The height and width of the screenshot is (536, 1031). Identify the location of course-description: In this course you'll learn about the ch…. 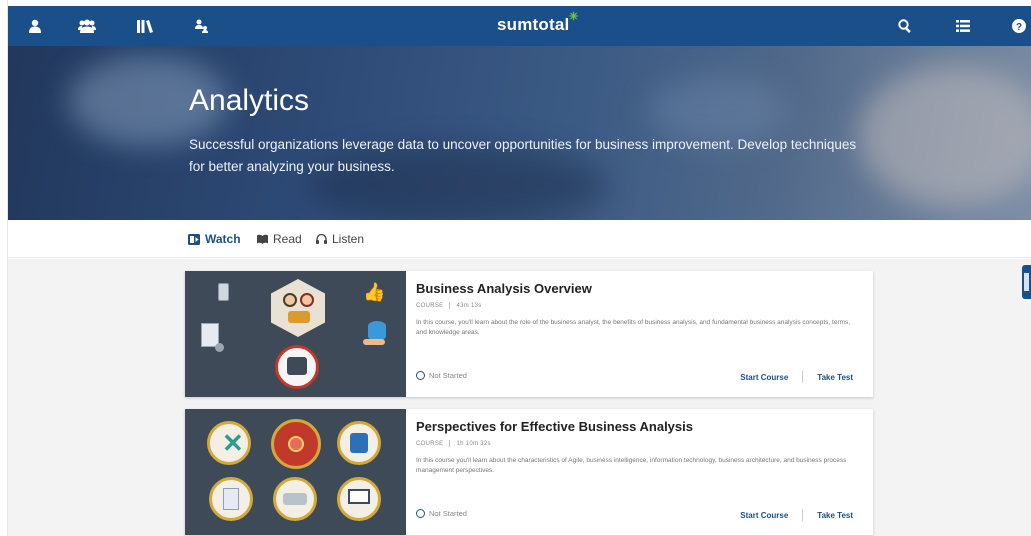
(631, 465).